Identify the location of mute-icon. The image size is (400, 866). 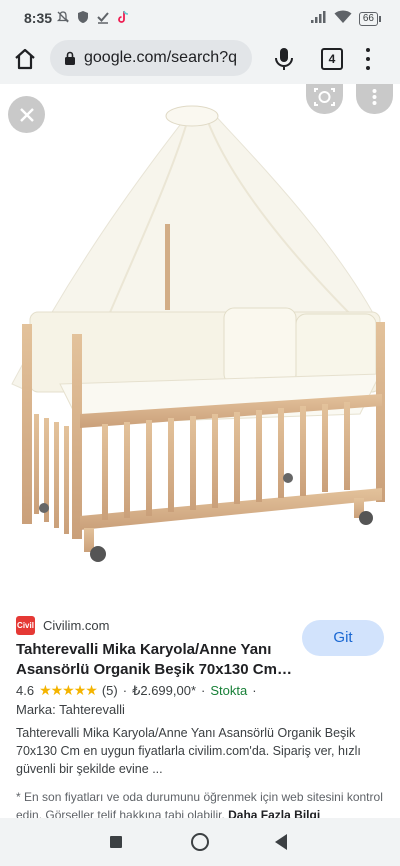
(63, 17).